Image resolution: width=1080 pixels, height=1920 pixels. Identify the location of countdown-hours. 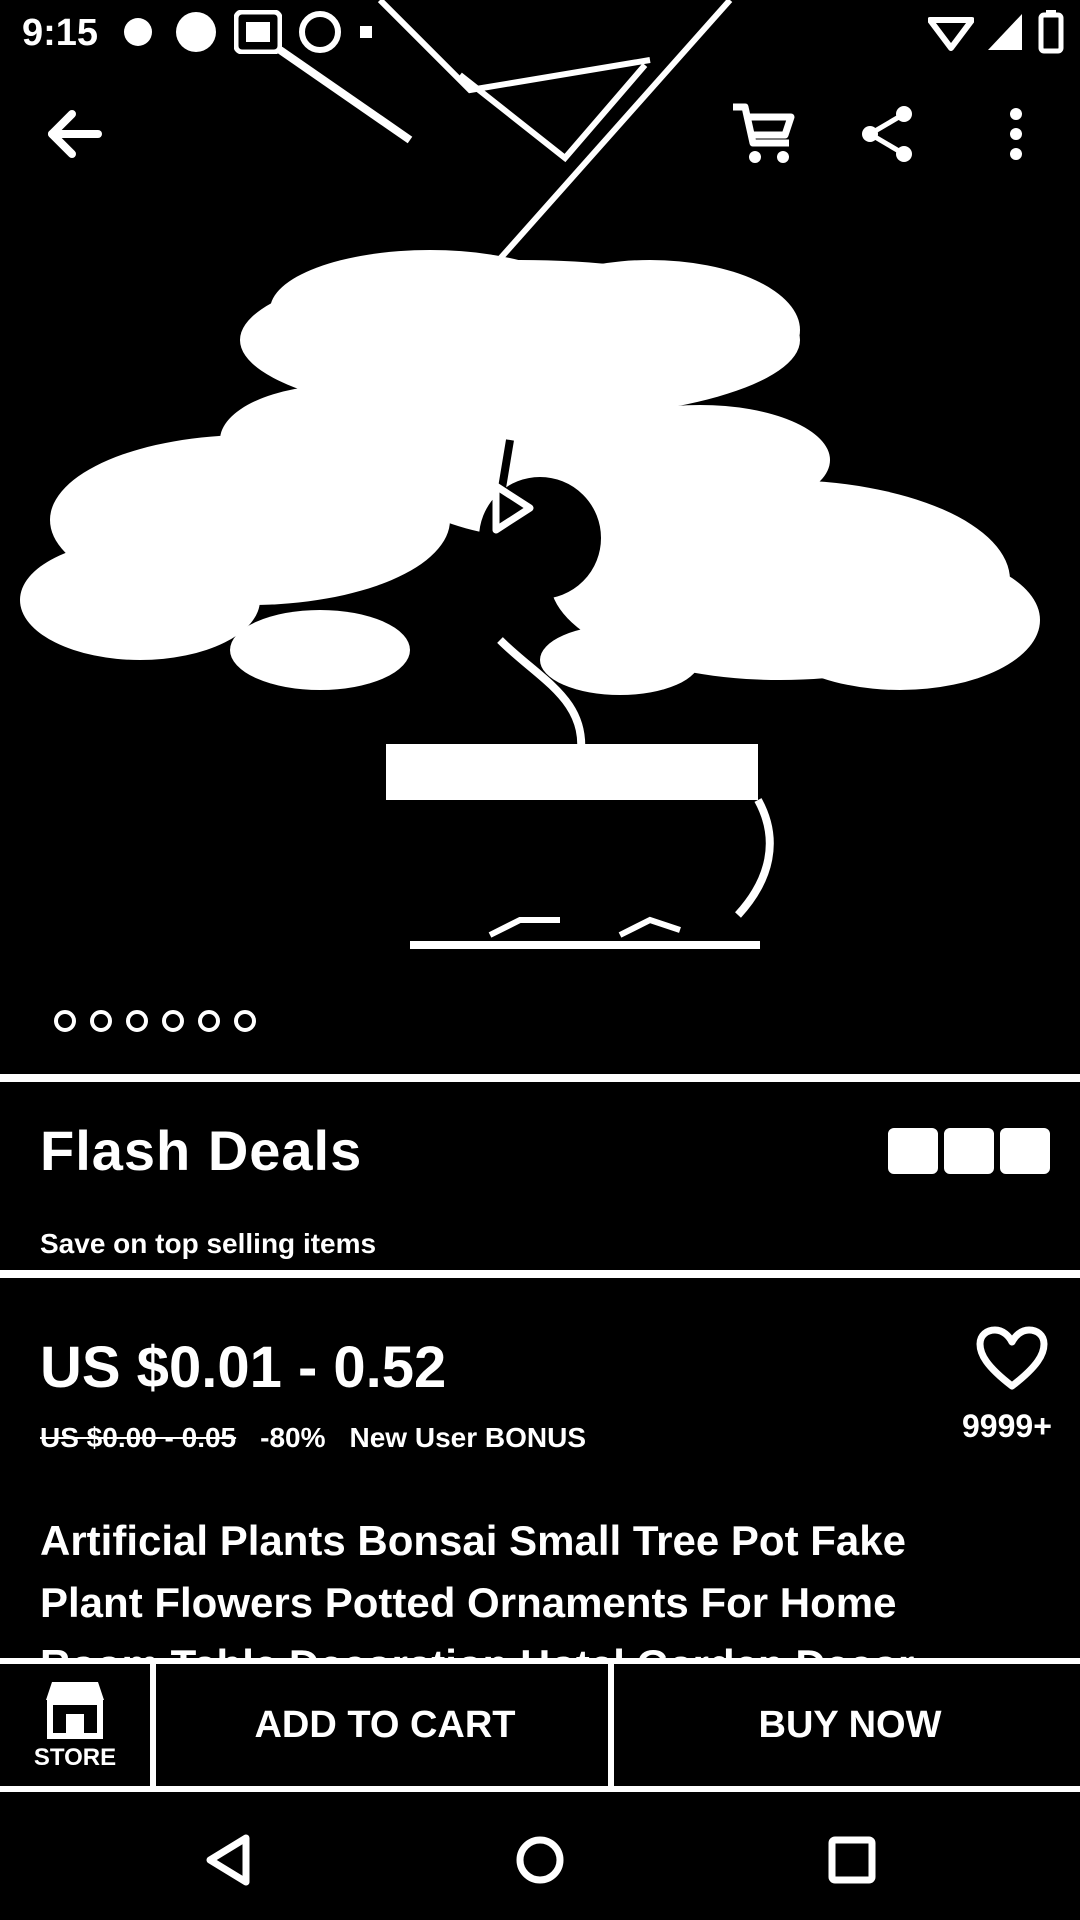
(913, 1151).